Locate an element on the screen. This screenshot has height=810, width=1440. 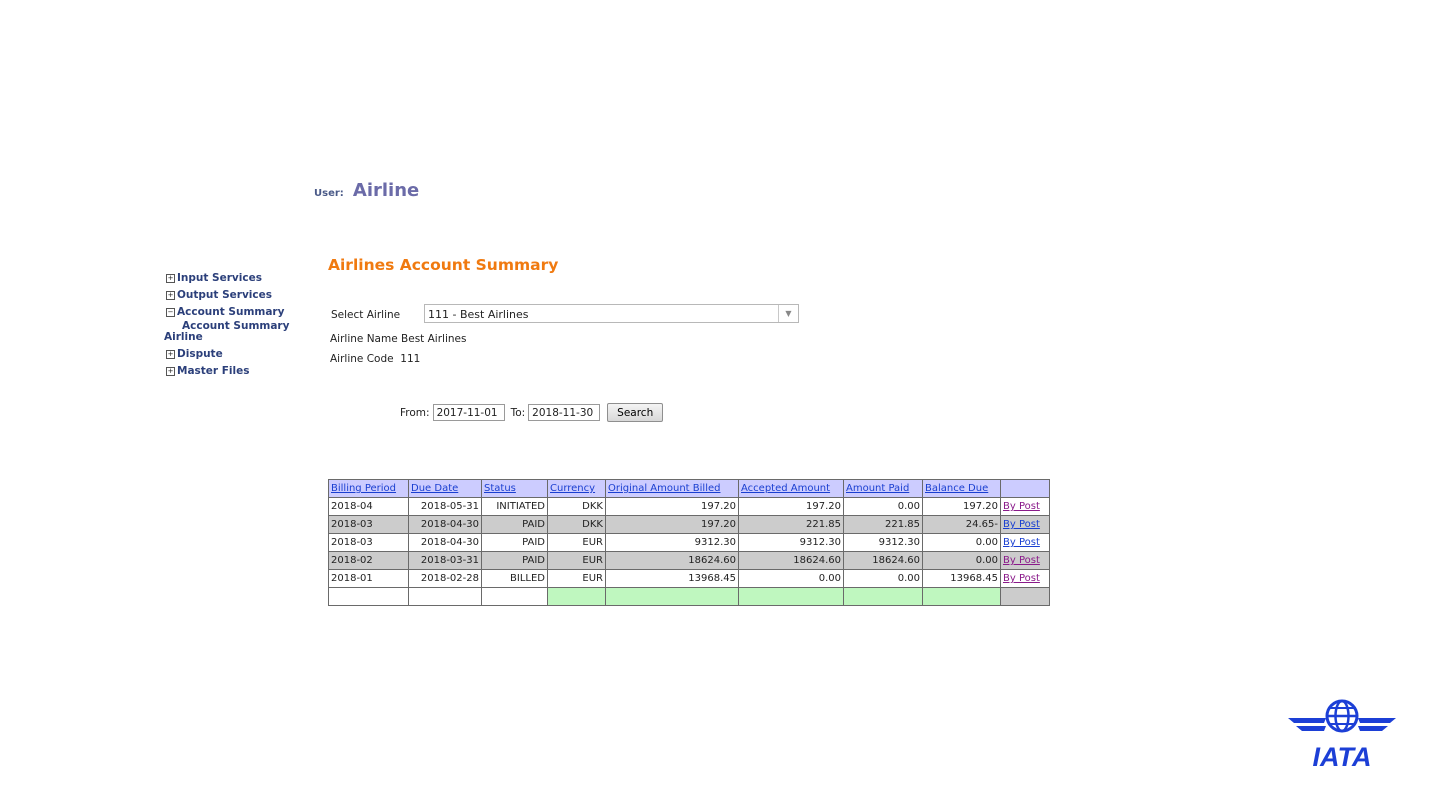
cell-balance-due: 197.20 is located at coordinates (961, 506).